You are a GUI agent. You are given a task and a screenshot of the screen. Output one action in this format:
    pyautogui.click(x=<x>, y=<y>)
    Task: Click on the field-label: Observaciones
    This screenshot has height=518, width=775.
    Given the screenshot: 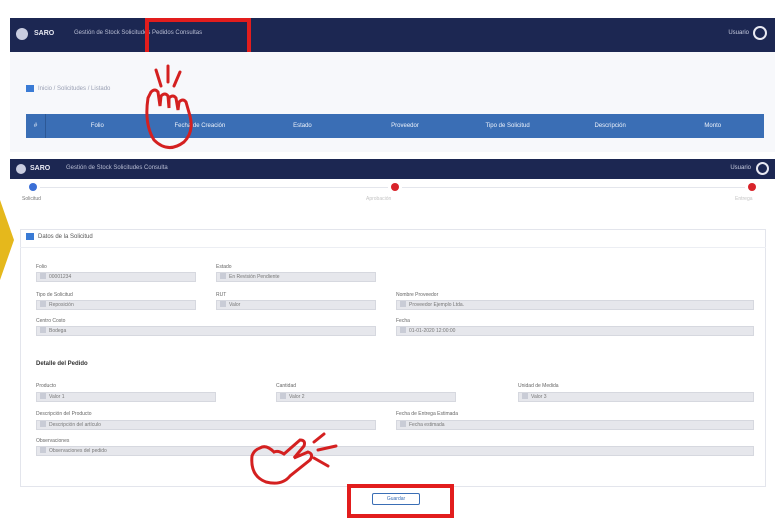 What is the action you would take?
    pyautogui.click(x=53, y=441)
    